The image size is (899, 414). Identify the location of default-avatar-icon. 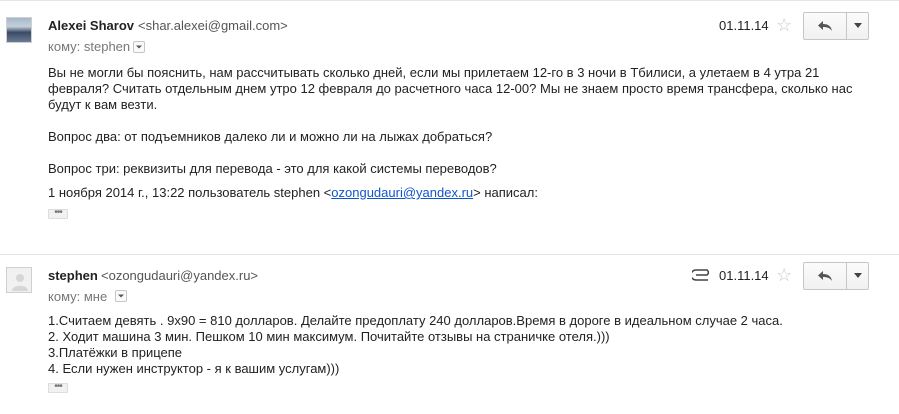
(20, 282).